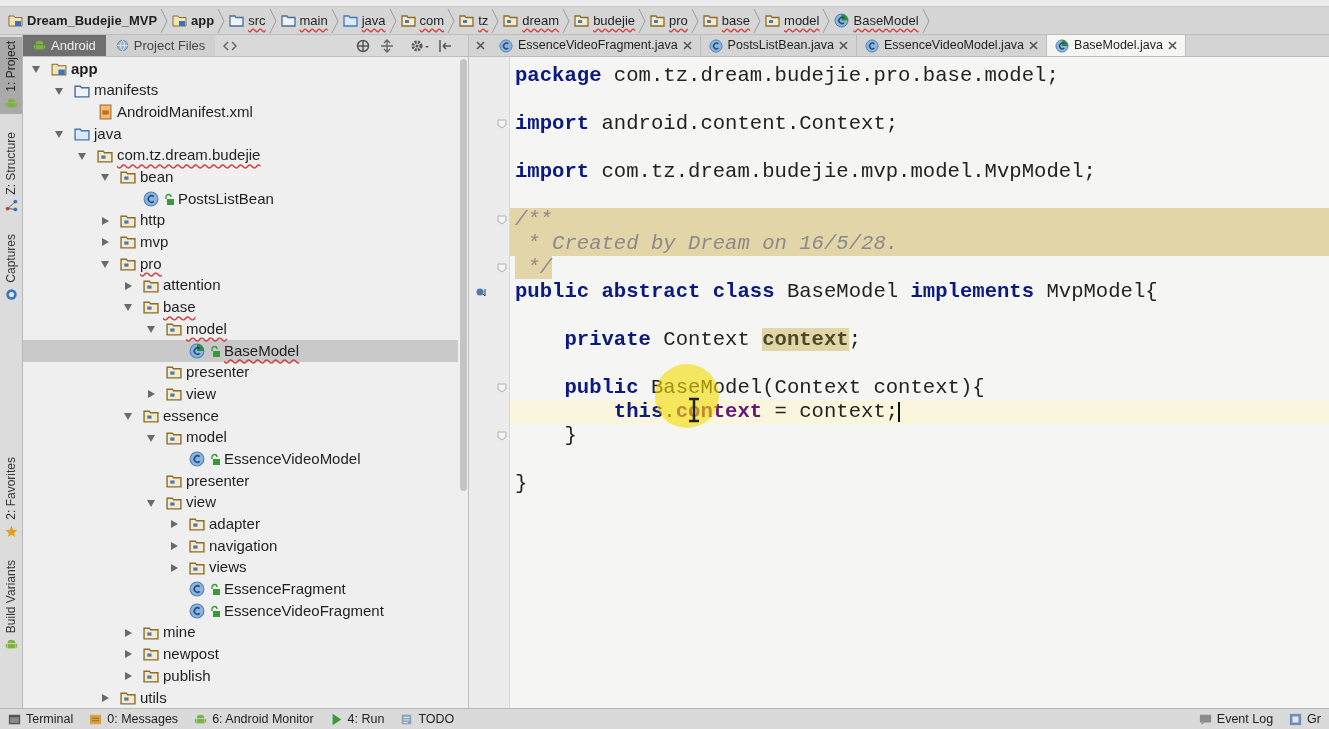 The image size is (1329, 729). I want to click on code-line: package com.tz.dream.budejie.pro.base.model;, so click(787, 76).